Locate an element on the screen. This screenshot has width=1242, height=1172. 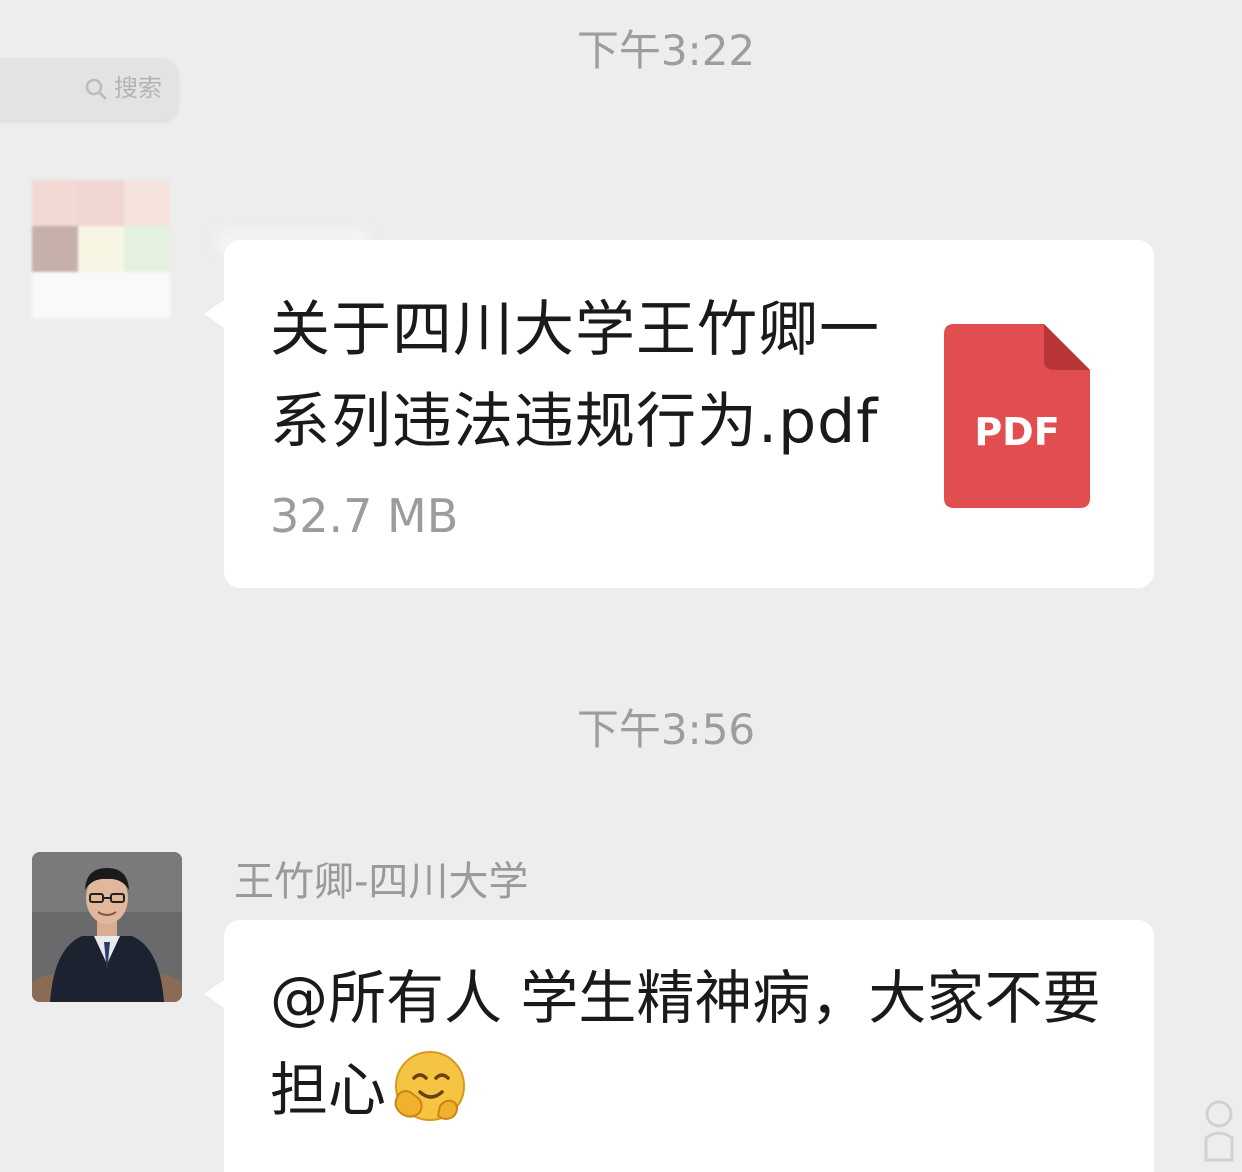
search-icon is located at coordinates (96, 89).